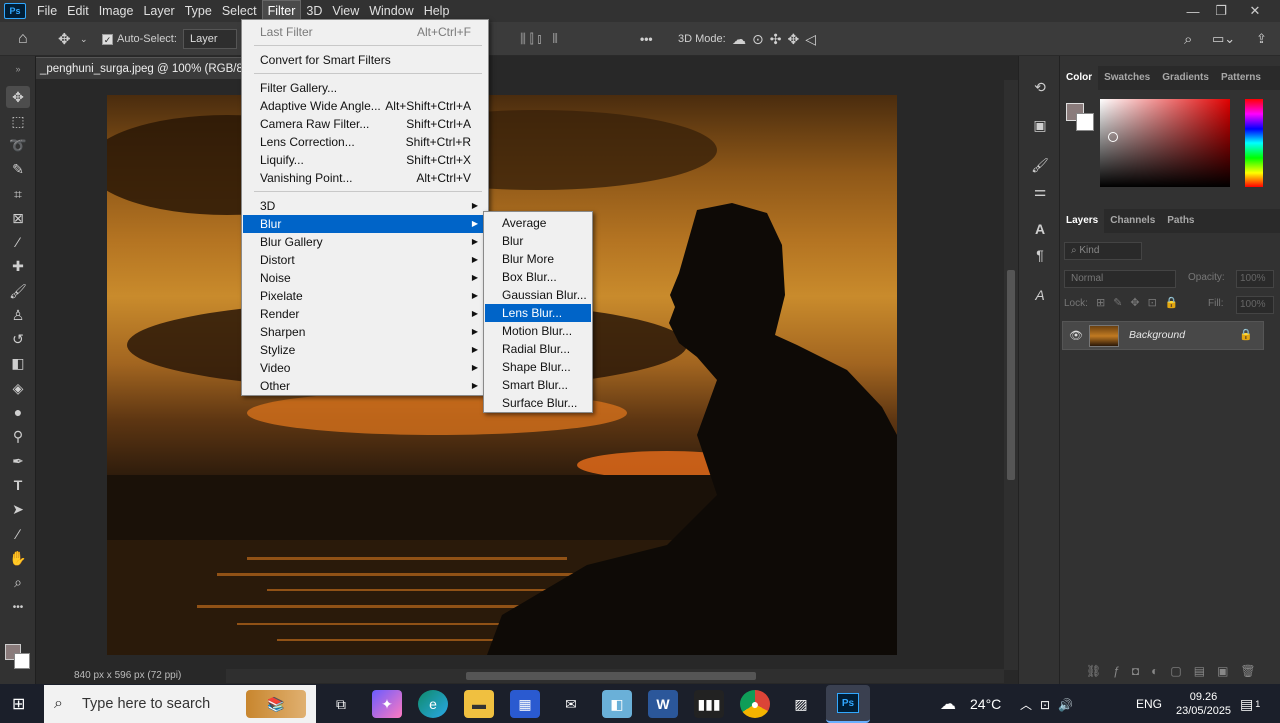 The width and height of the screenshot is (1280, 723). Describe the element at coordinates (525, 704) in the screenshot. I see `store-icon: ▦` at that location.